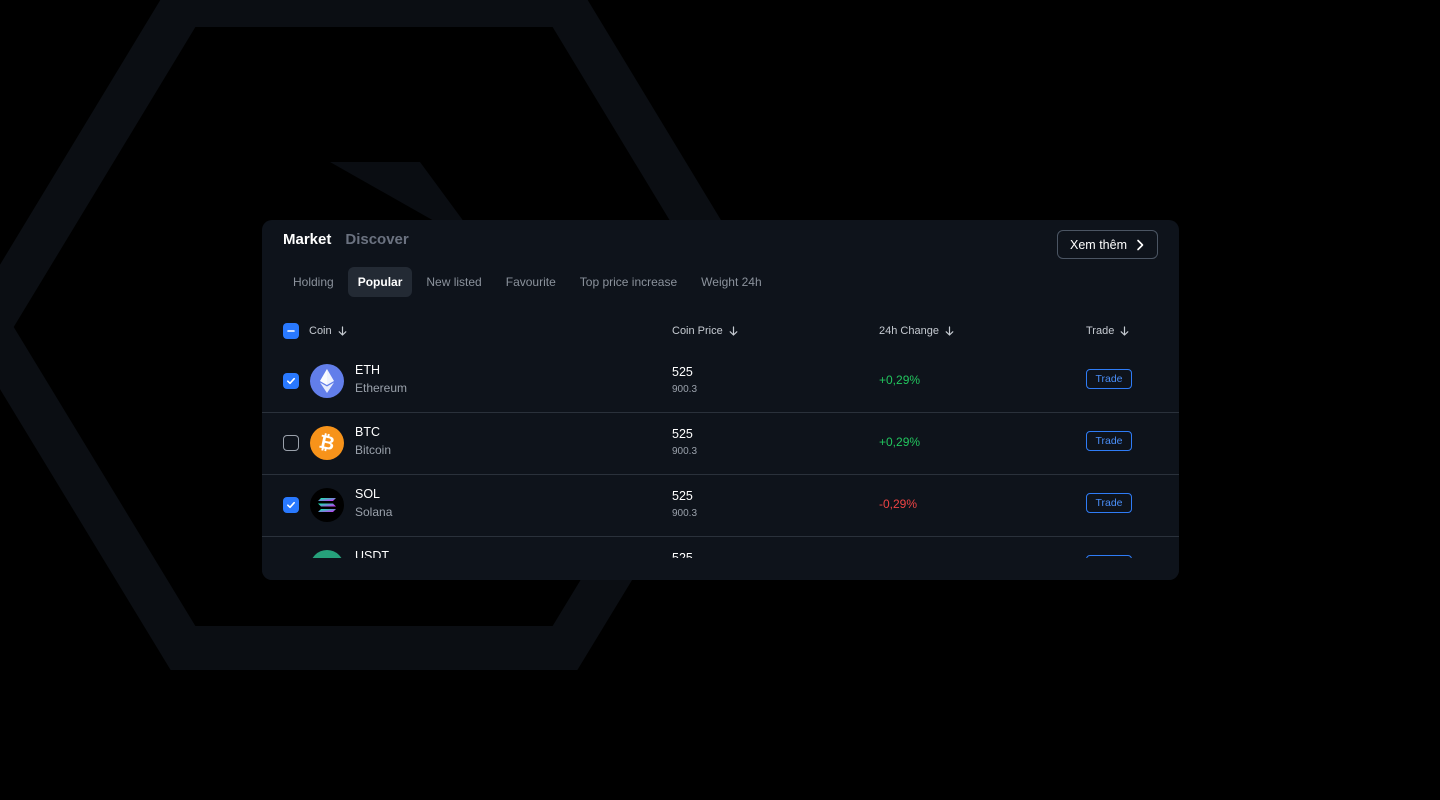 This screenshot has height=800, width=1440. What do you see at coordinates (628, 282) in the screenshot?
I see `filter-tab-top-price-increase: Top price increase` at bounding box center [628, 282].